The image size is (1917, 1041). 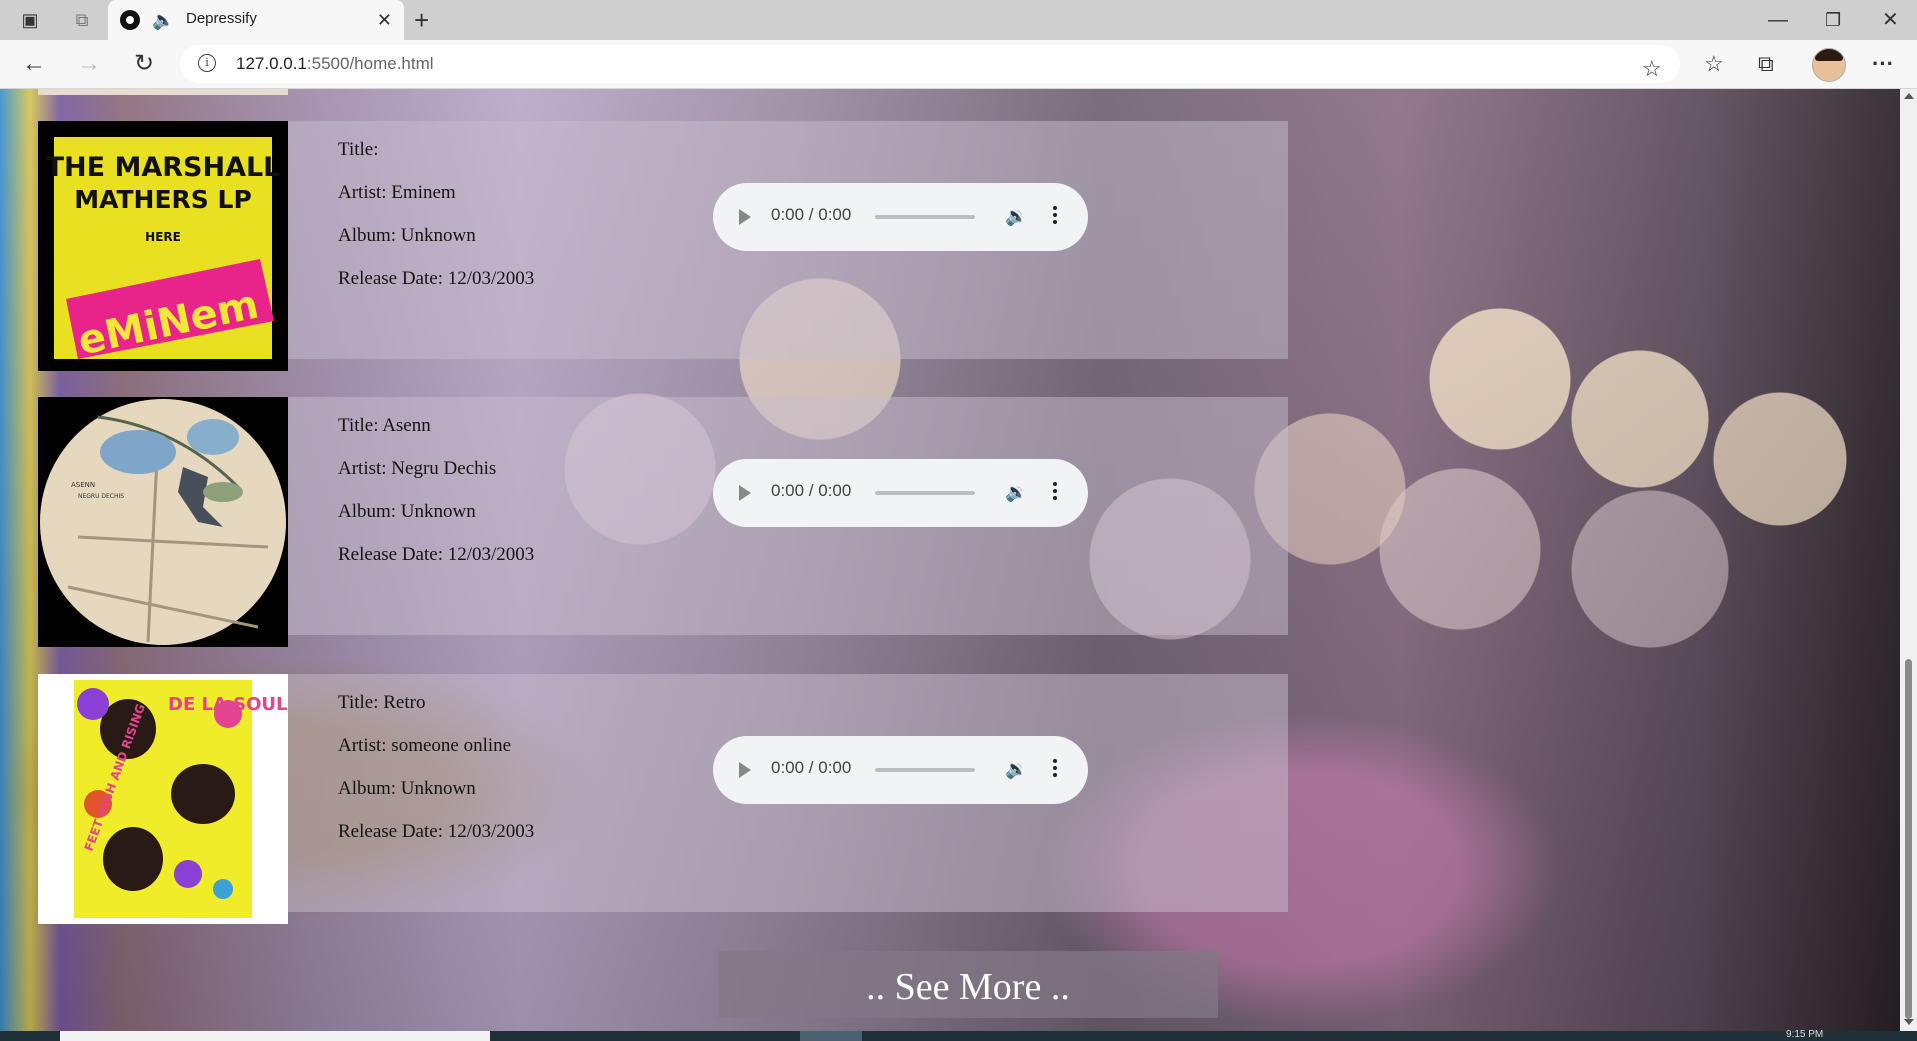 What do you see at coordinates (417, 468) in the screenshot?
I see `song-artist: Artist: Negru Dechis` at bounding box center [417, 468].